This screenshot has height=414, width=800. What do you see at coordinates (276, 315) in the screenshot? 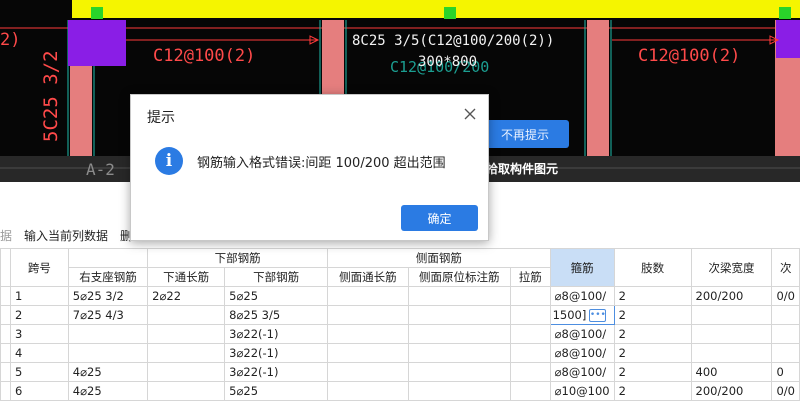
I see `cell-bottom-rebar: 8⌀25 3/5` at bounding box center [276, 315].